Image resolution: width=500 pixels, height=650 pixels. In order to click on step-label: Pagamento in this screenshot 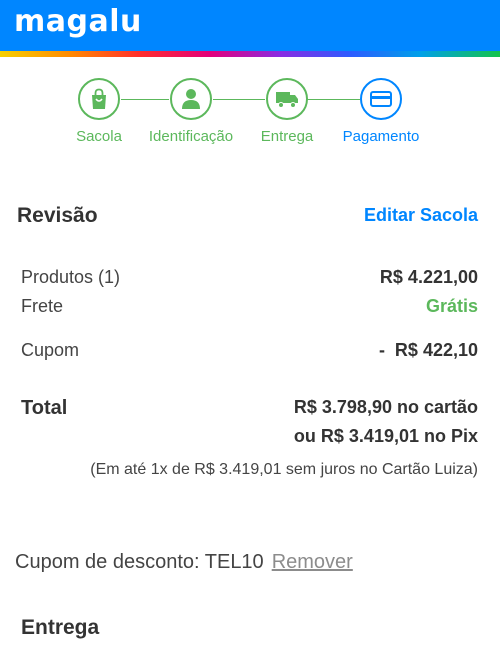, I will do `click(381, 136)`.